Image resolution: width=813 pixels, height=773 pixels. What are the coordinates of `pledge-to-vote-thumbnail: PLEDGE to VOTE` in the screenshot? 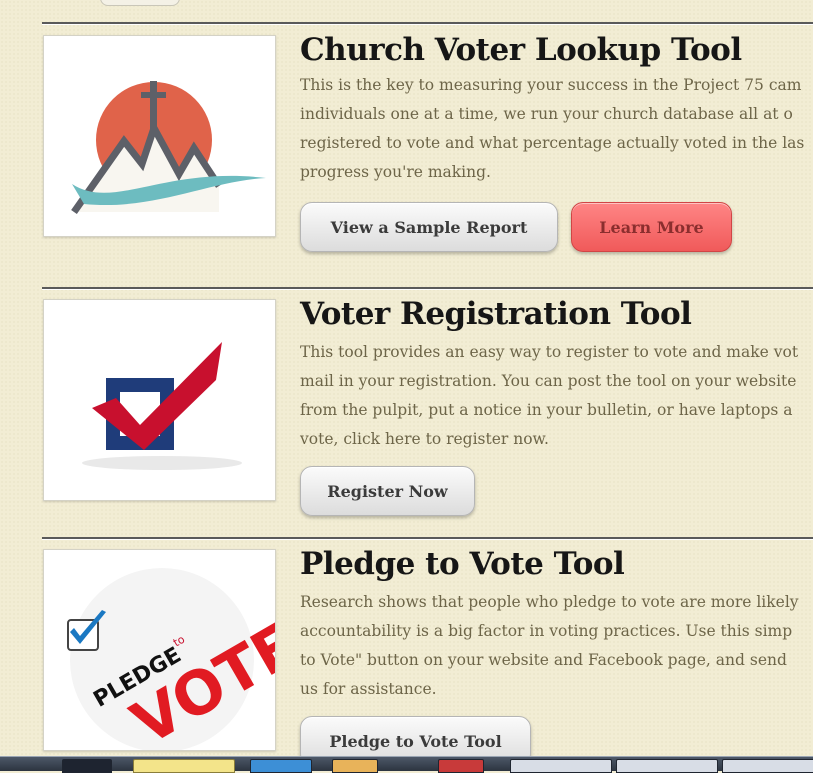 It's located at (159, 650).